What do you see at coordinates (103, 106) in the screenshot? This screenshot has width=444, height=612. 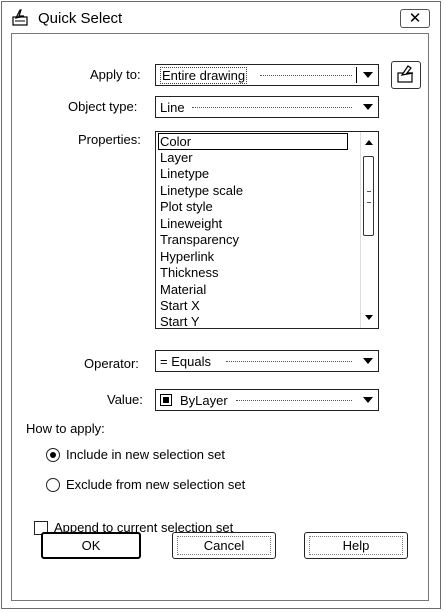 I see `object-type-label: Object type:` at bounding box center [103, 106].